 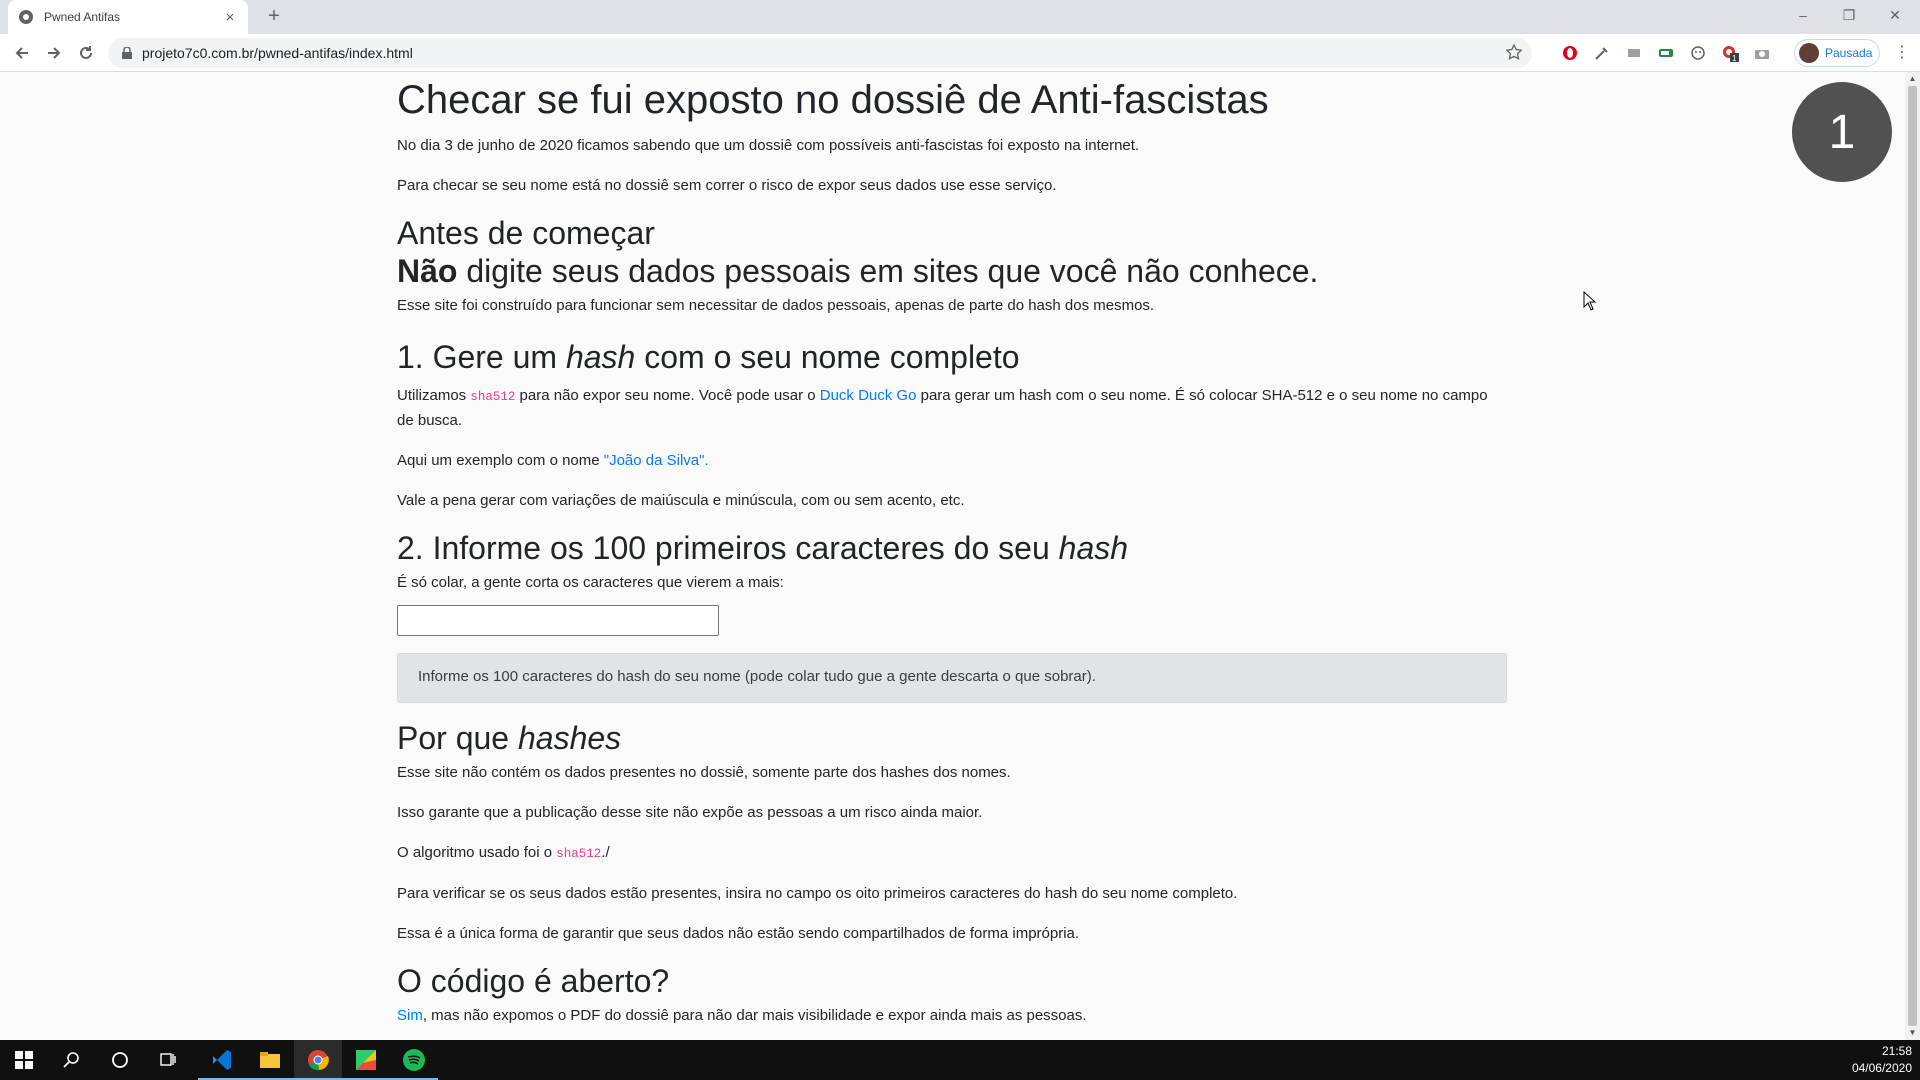 I want to click on why-p3-b: ./, so click(x=605, y=852).